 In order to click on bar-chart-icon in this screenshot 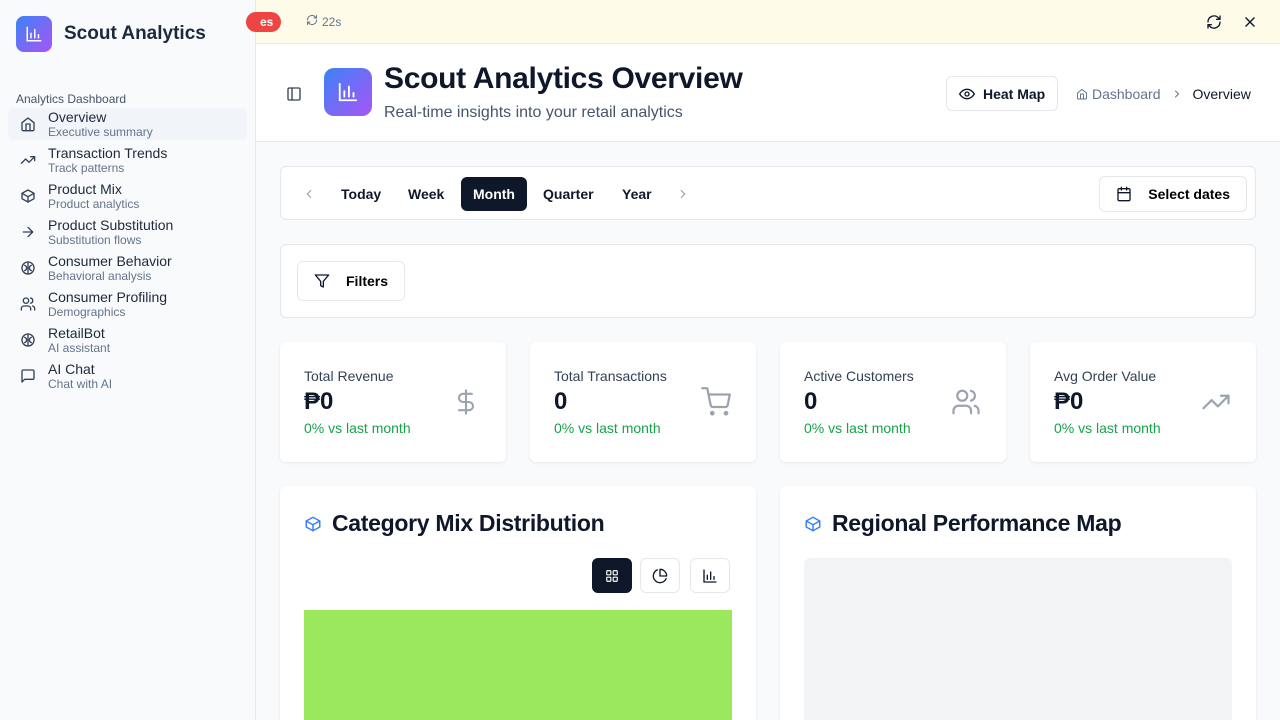, I will do `click(710, 575)`.